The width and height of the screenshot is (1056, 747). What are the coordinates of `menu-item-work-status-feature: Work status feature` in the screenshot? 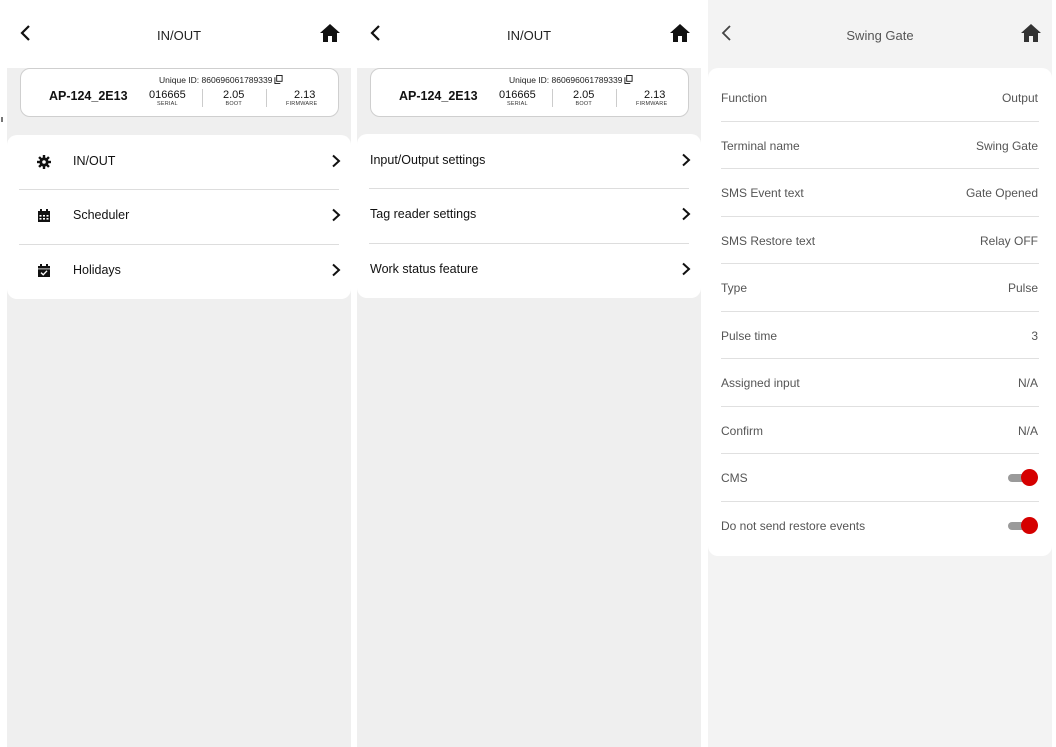 It's located at (529, 270).